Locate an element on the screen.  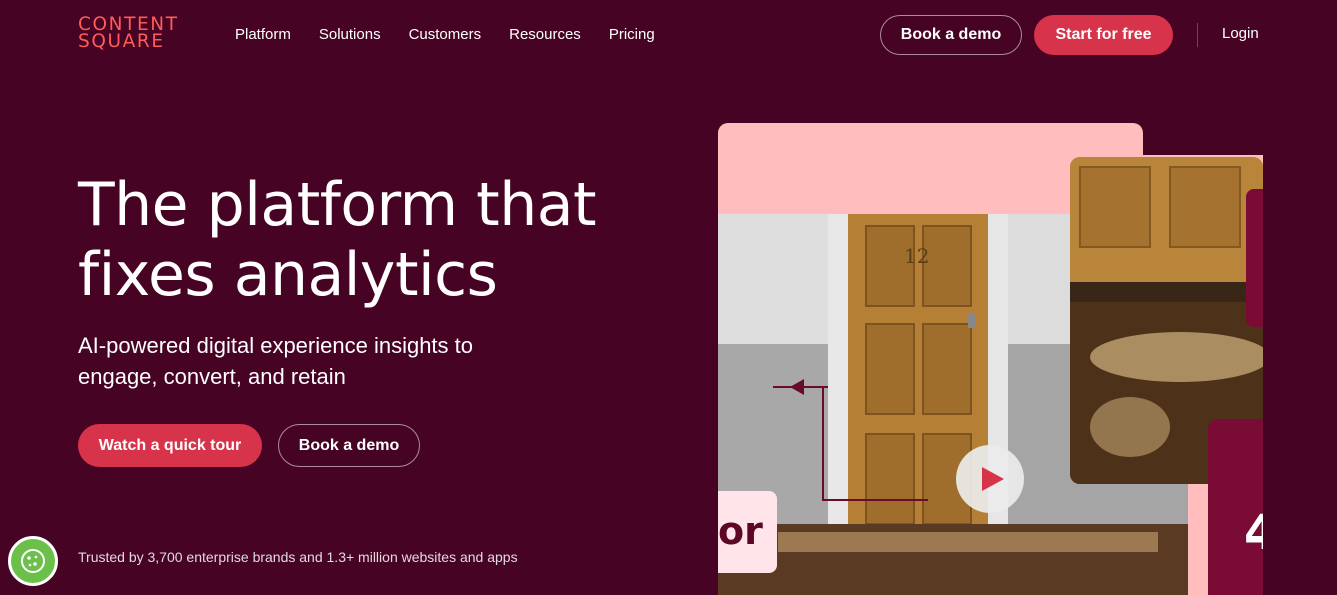
stat-number: 4 is located at coordinates (1253, 533).